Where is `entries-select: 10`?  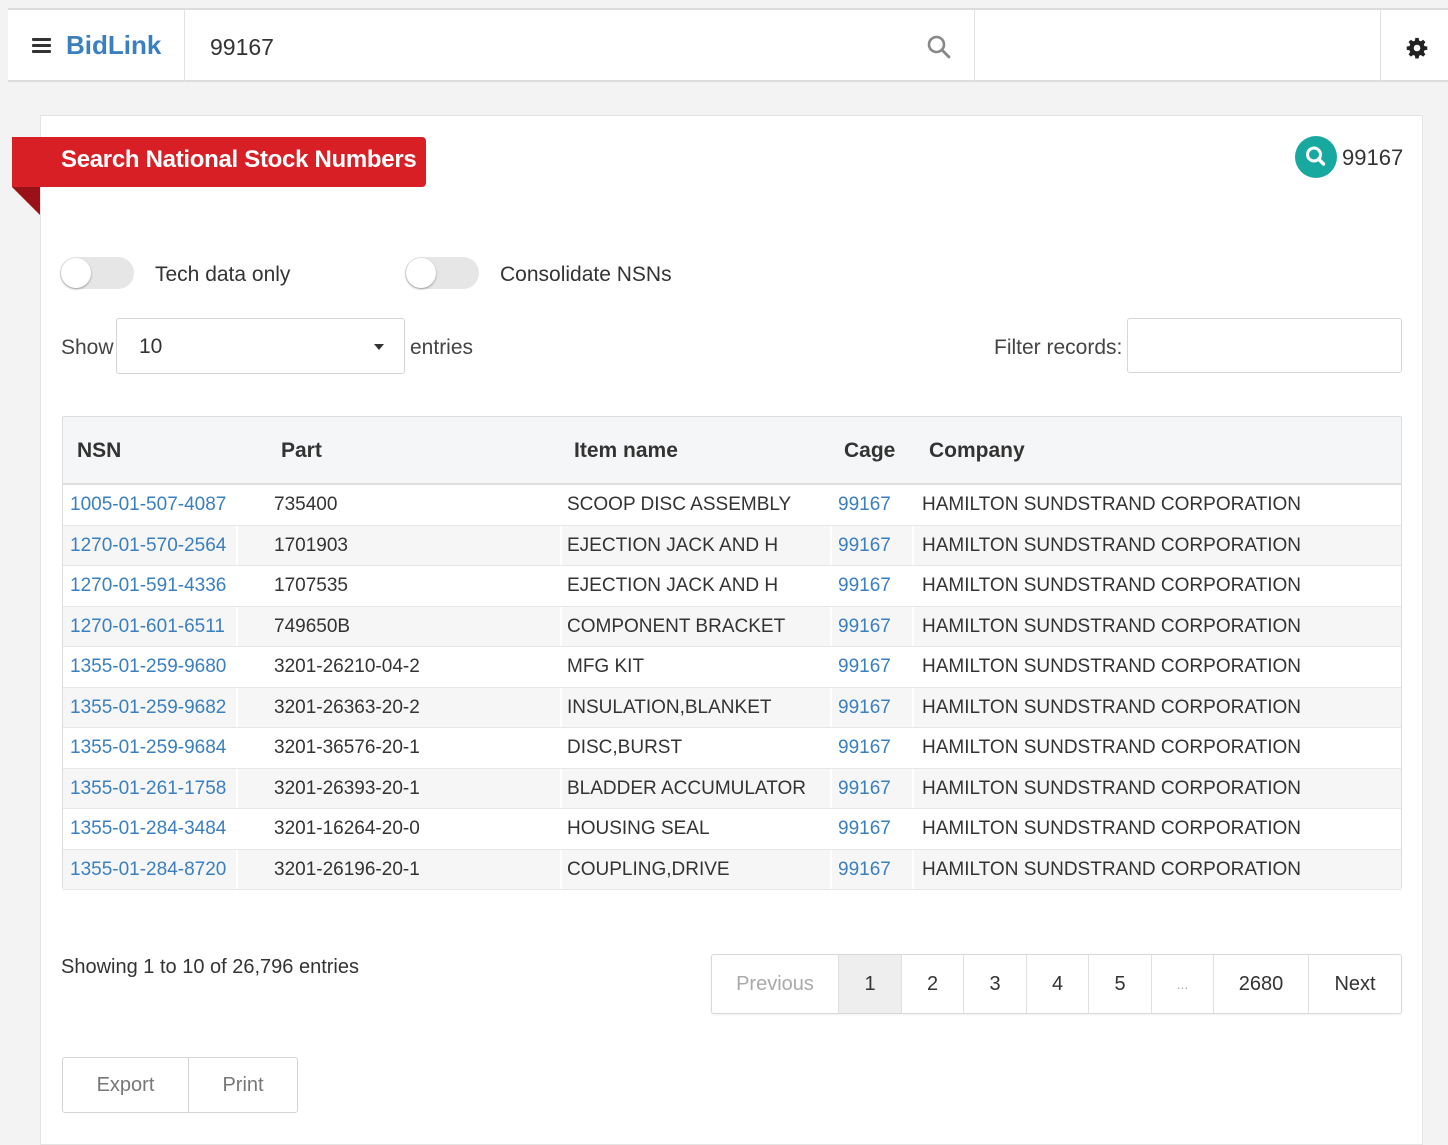 entries-select: 10 is located at coordinates (260, 346).